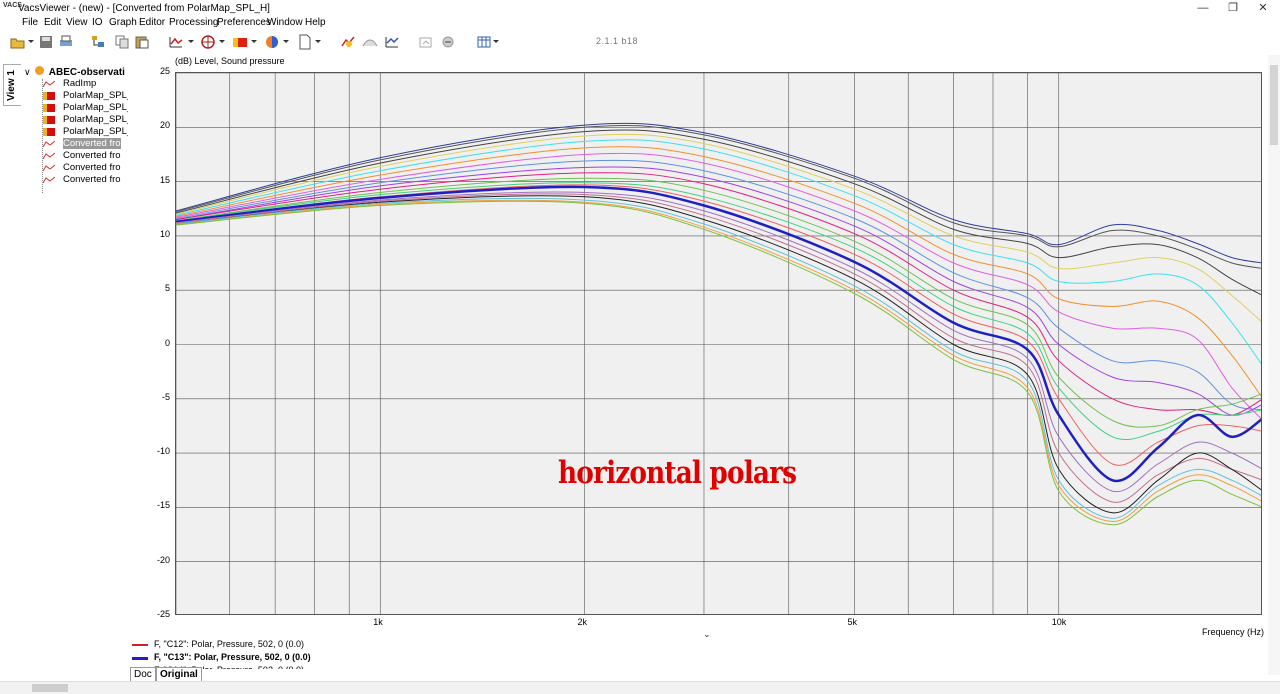 This screenshot has height=694, width=1280. Describe the element at coordinates (1233, 632) in the screenshot. I see `x-axis-label: Frequency (Hz)` at that location.